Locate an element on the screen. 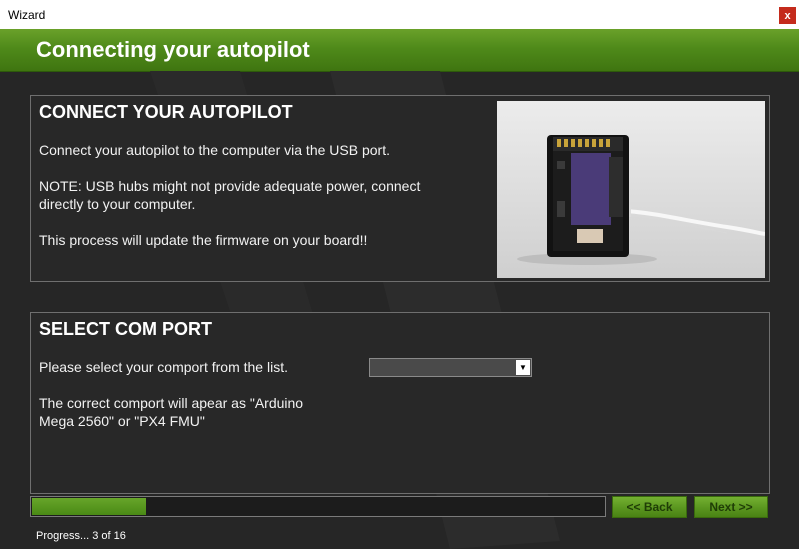 Image resolution: width=799 pixels, height=549 pixels. autopilot-board-photo is located at coordinates (631, 189).